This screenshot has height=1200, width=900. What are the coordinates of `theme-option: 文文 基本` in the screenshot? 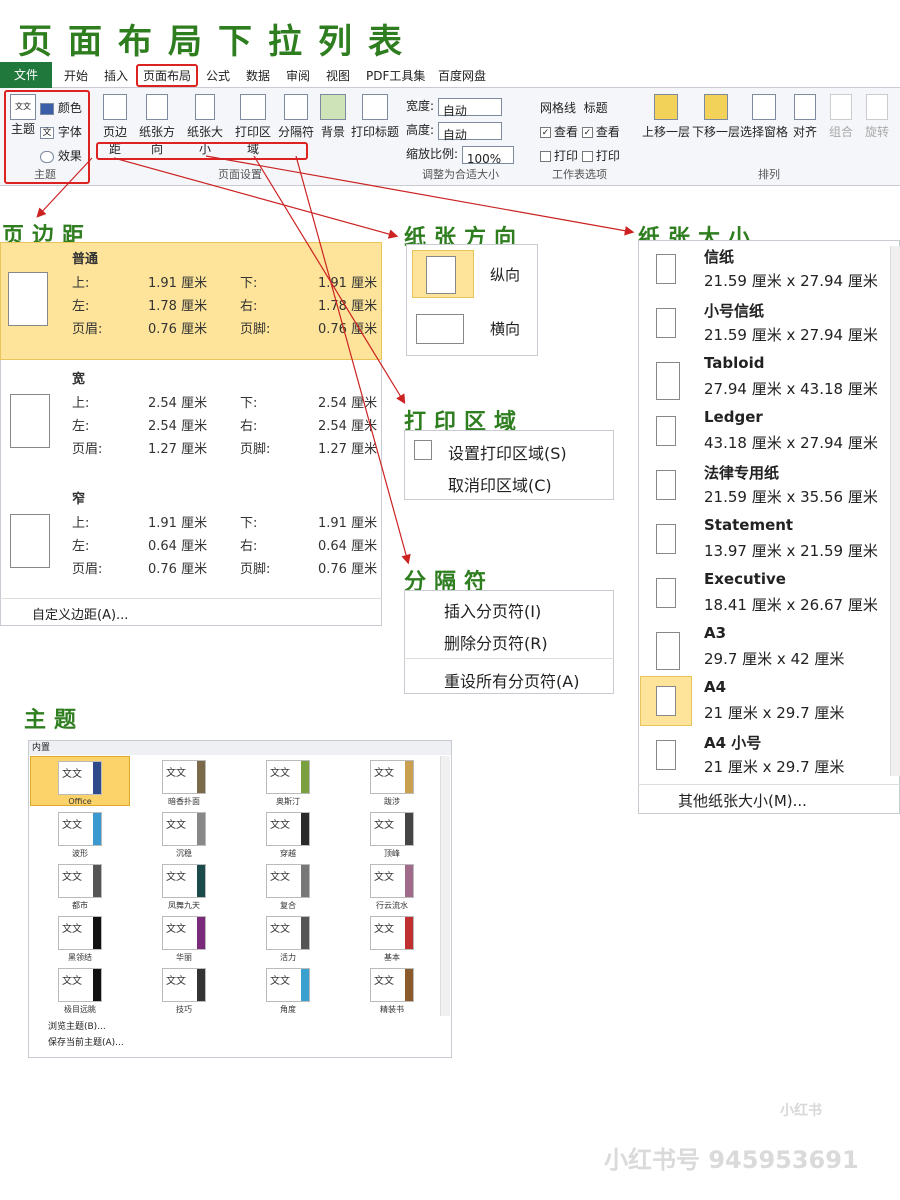 It's located at (392, 937).